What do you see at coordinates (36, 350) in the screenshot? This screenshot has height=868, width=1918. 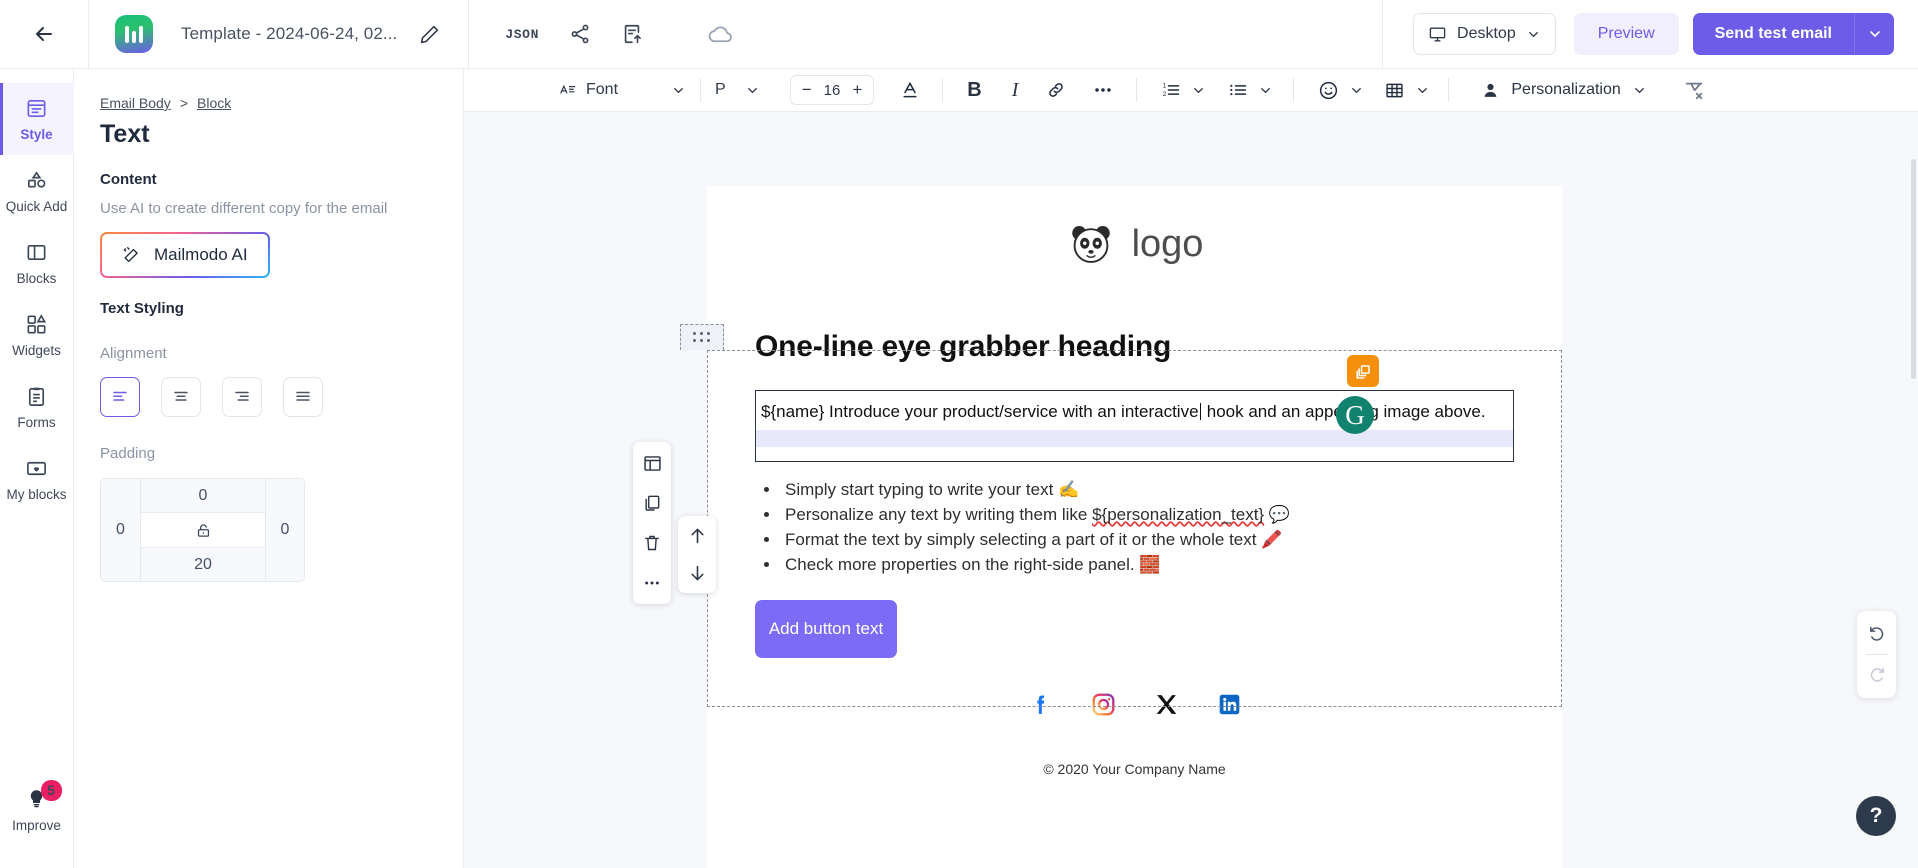 I see `sidebar-item-label: Widgets` at bounding box center [36, 350].